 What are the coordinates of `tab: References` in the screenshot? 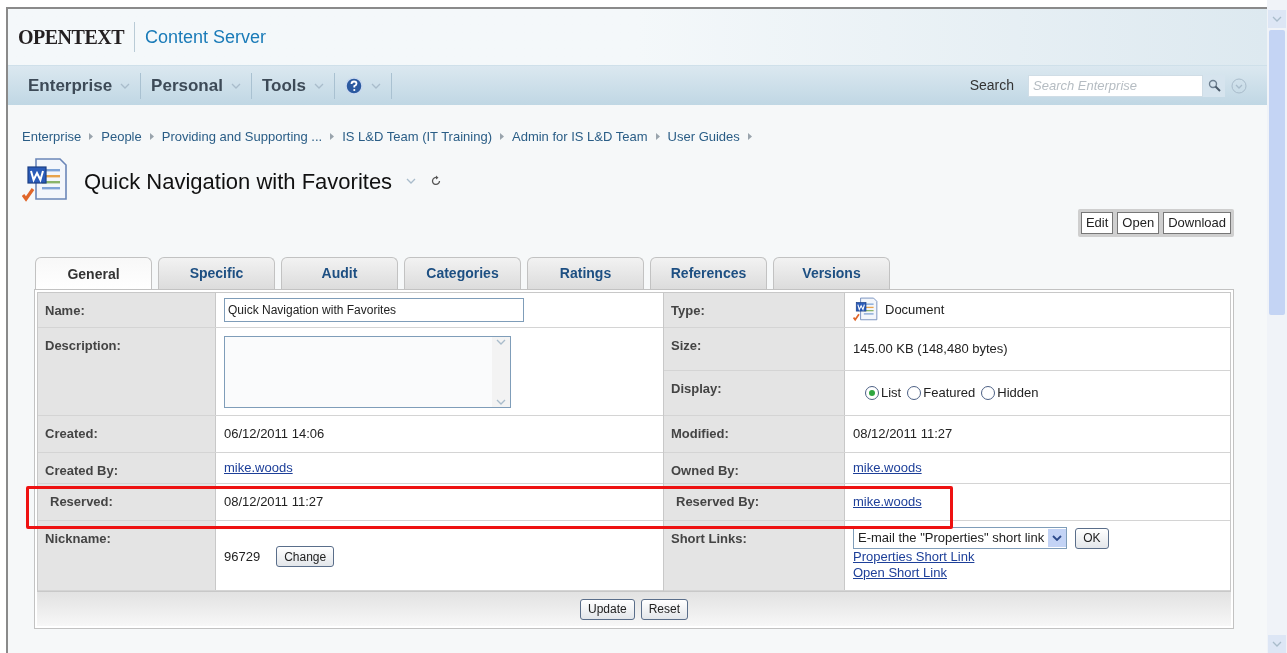 It's located at (708, 273).